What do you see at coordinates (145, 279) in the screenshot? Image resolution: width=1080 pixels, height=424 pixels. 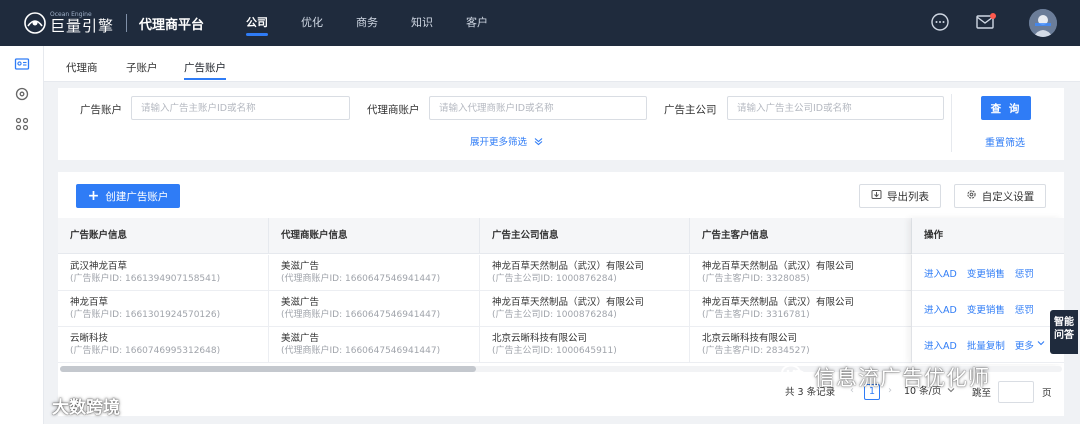 I see `ad-account-id: (广告账户ID: 1661394907158541)` at bounding box center [145, 279].